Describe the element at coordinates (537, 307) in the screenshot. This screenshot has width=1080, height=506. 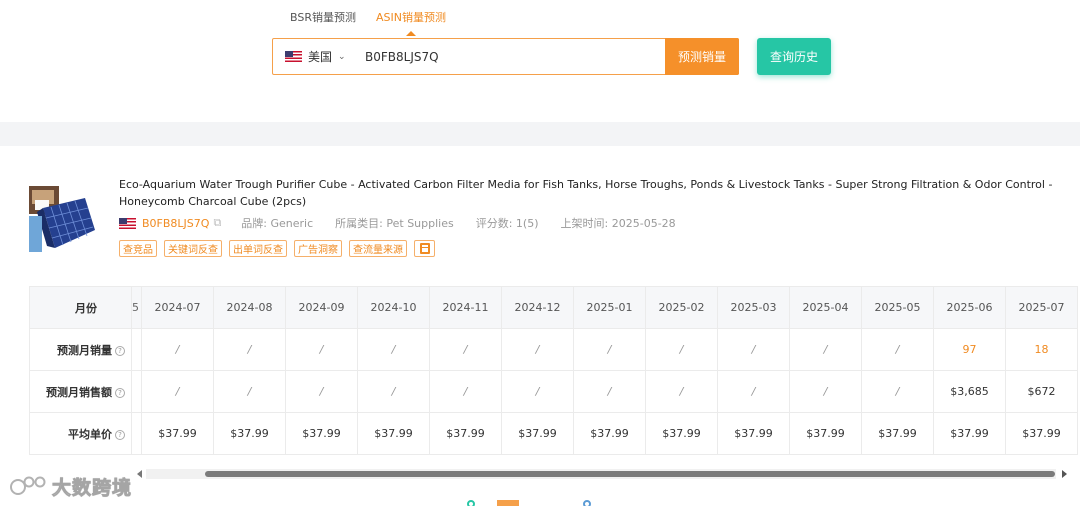
I see `month-header-cell: 2024-12` at that location.